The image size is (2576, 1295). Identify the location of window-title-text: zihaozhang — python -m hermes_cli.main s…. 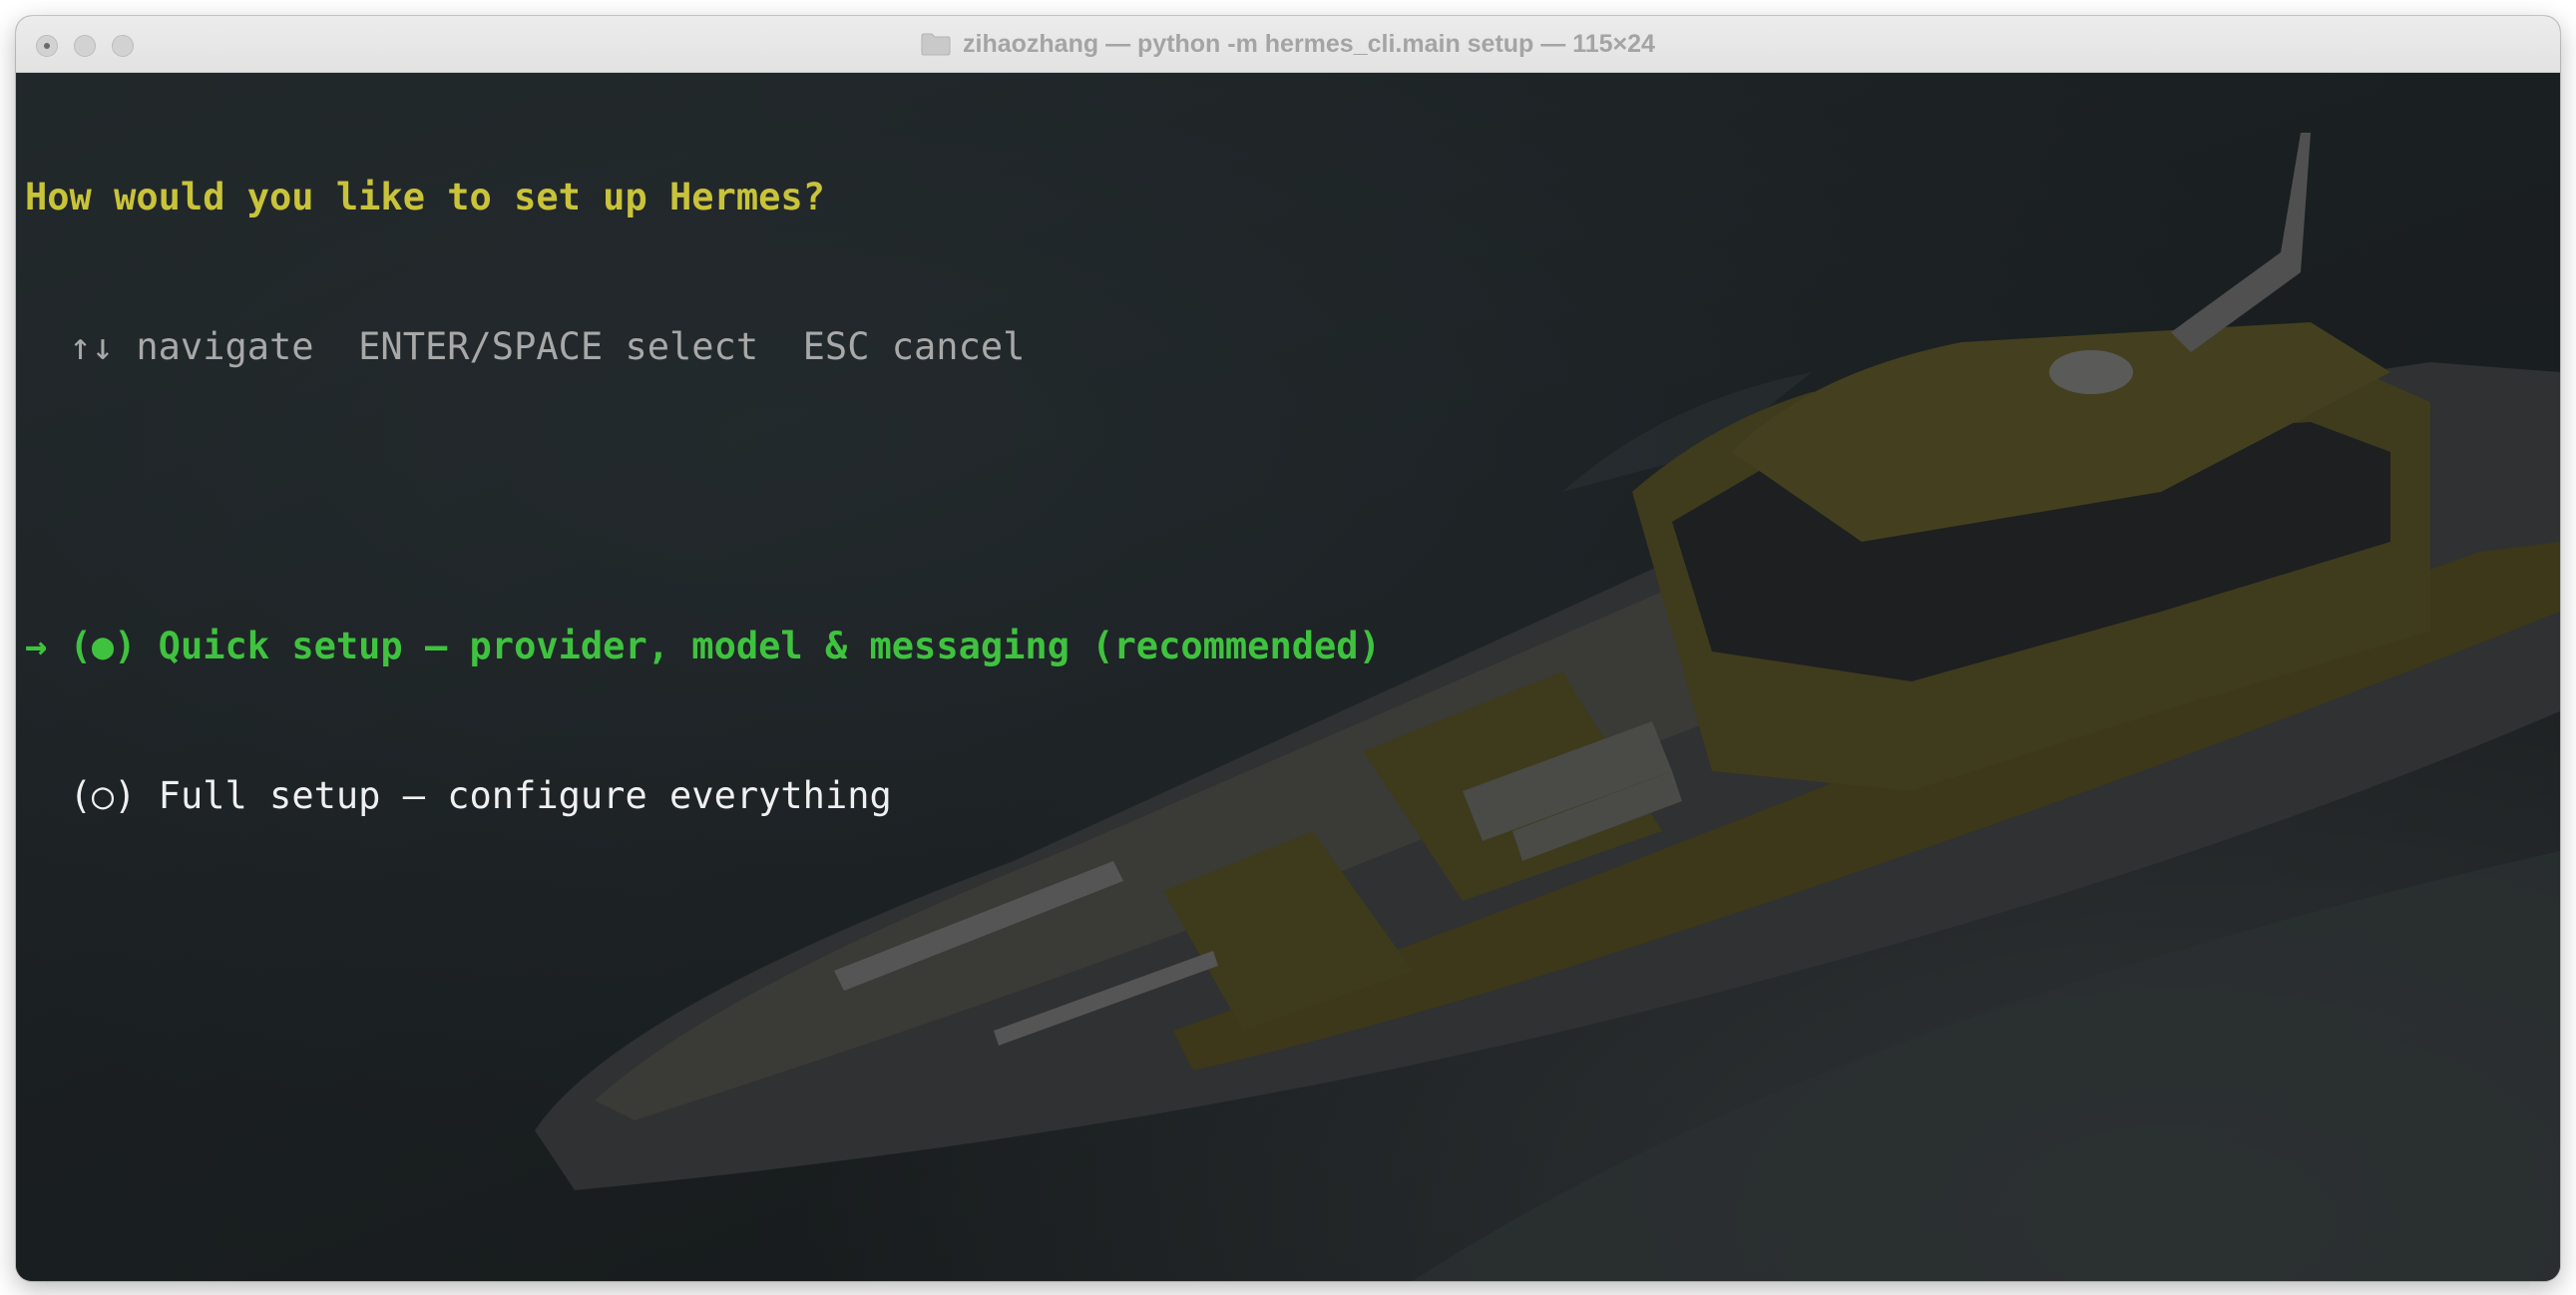
(1309, 43).